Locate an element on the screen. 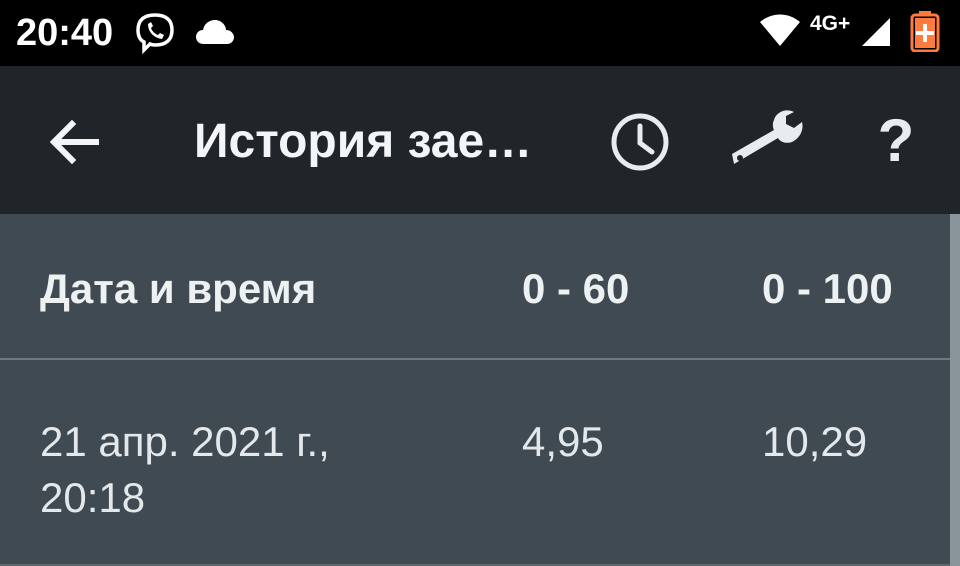 This screenshot has width=960, height=566. cell-0-100: 10,29 is located at coordinates (815, 441).